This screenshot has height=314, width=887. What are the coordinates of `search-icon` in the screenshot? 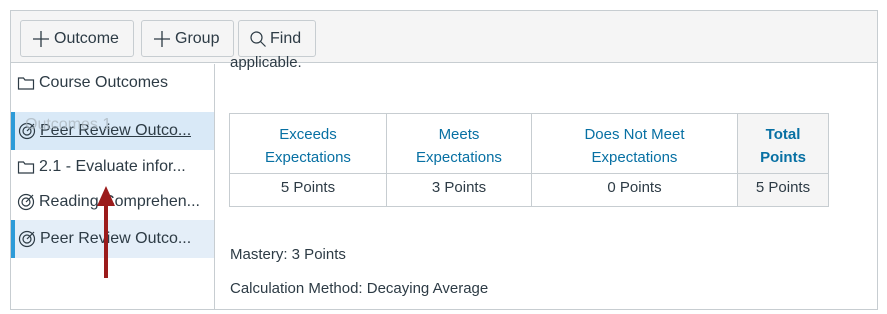 It's located at (258, 39).